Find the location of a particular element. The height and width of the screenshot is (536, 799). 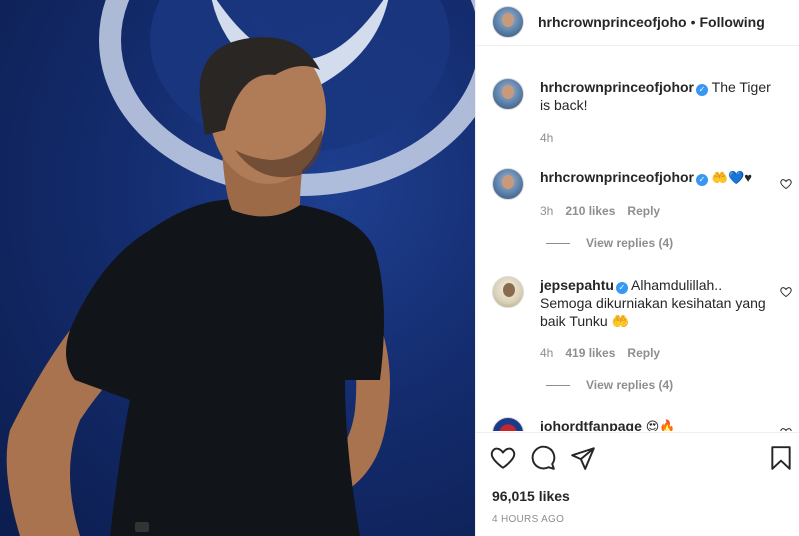

post-actions: 96,015 likes 4 HOURS AGO is located at coordinates (637, 484).